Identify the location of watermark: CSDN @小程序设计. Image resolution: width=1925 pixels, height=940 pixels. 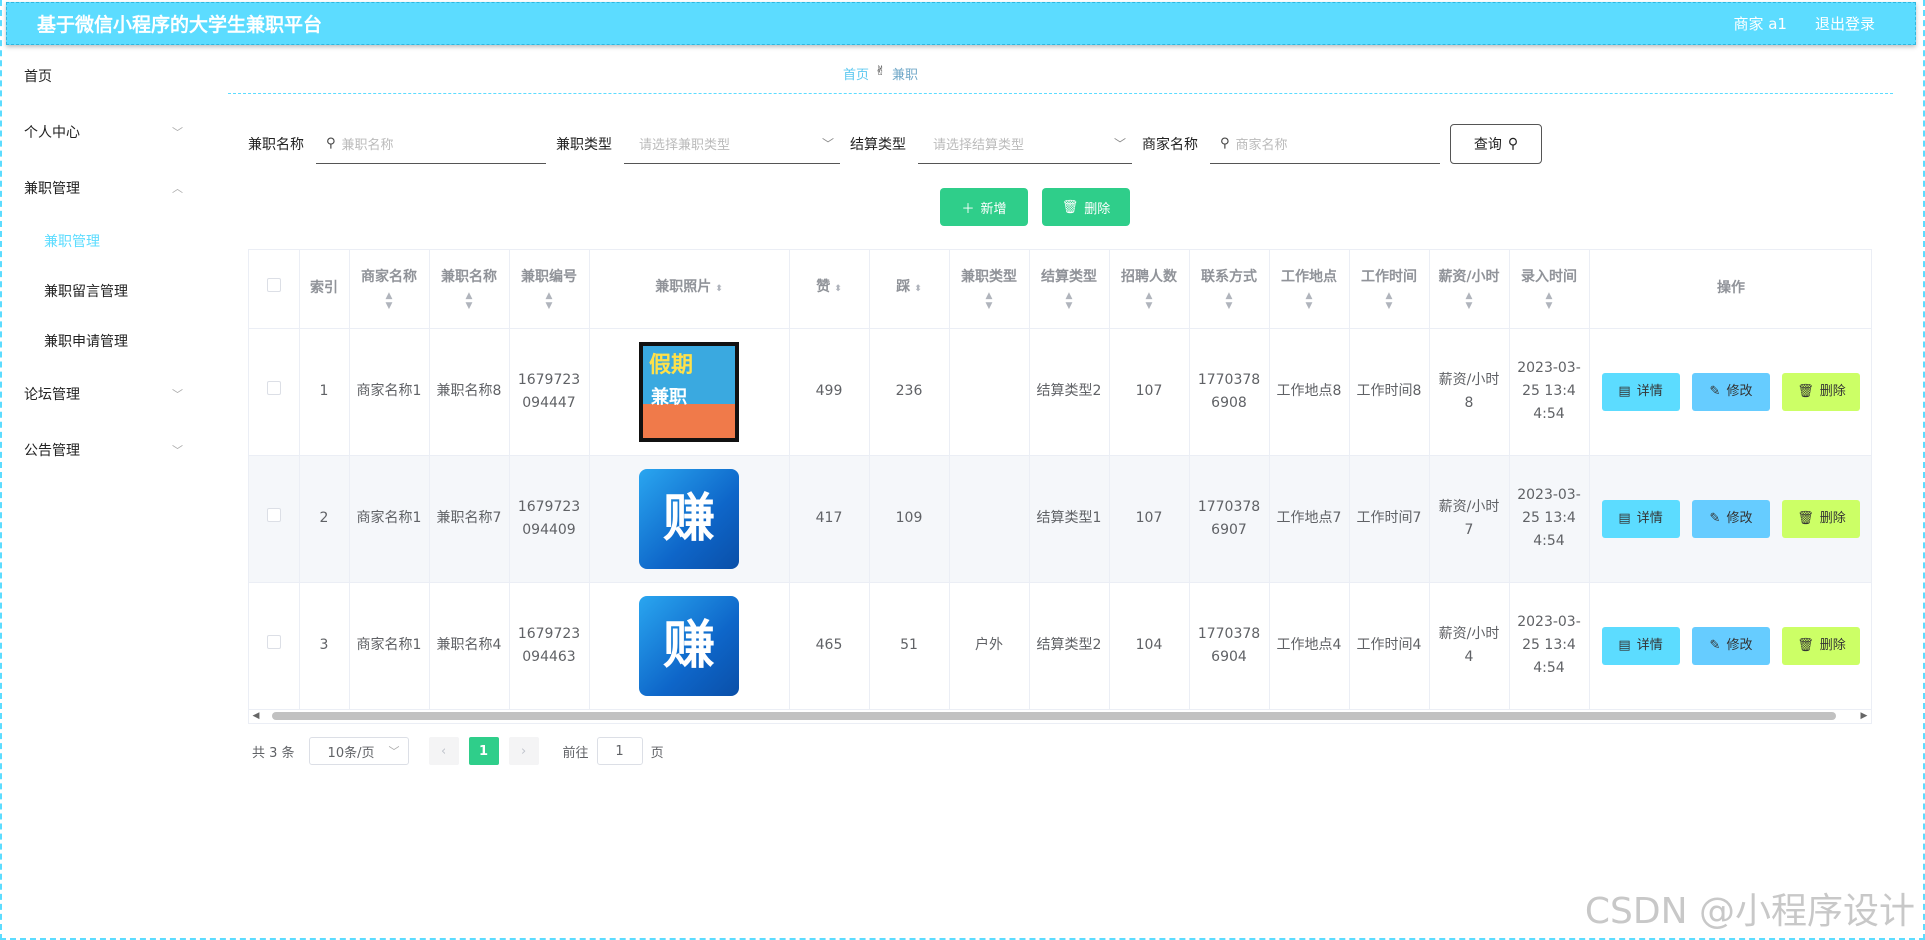
(1749, 911).